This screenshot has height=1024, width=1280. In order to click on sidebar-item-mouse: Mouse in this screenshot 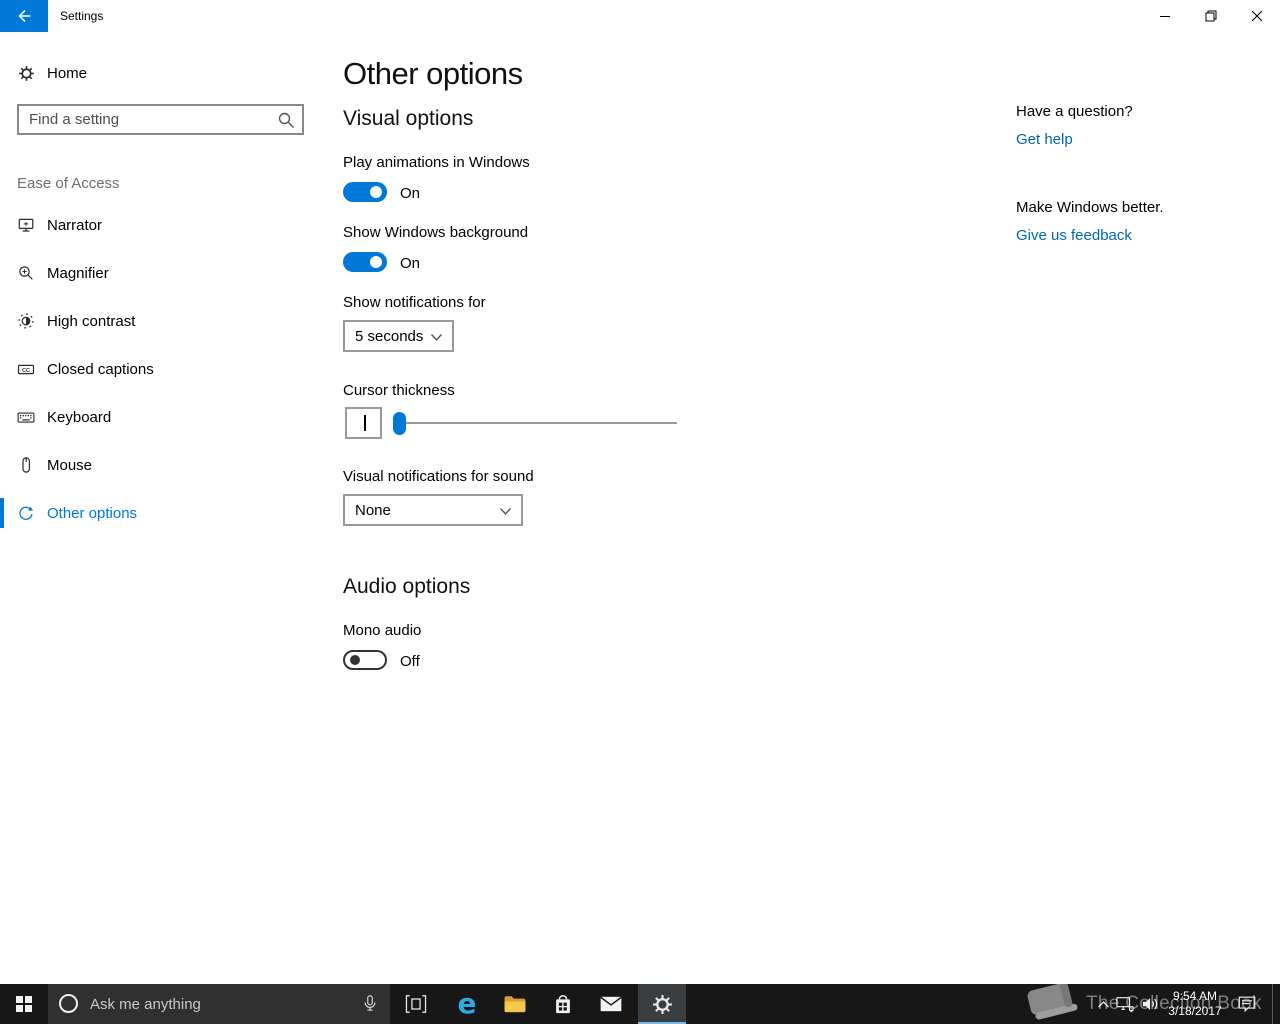, I will do `click(165, 465)`.